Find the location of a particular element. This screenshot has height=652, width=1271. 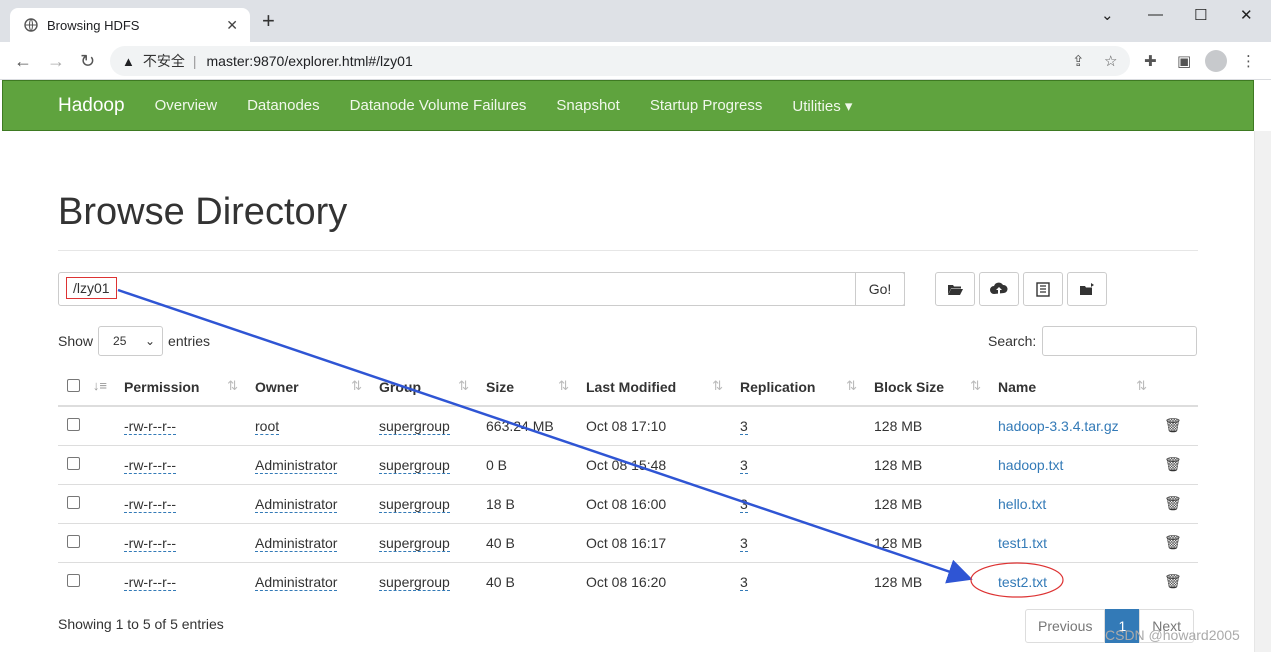

column-header: Replication ⇅ is located at coordinates (798, 387).